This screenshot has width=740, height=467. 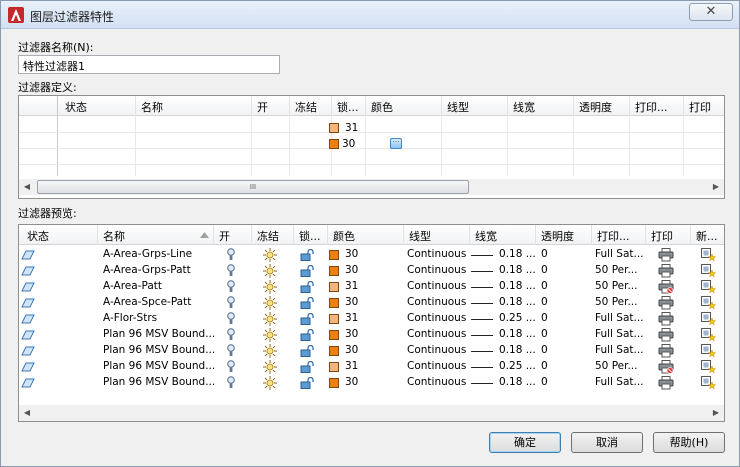 I want to click on filter-name-input: 特性过滤器1, so click(x=149, y=64).